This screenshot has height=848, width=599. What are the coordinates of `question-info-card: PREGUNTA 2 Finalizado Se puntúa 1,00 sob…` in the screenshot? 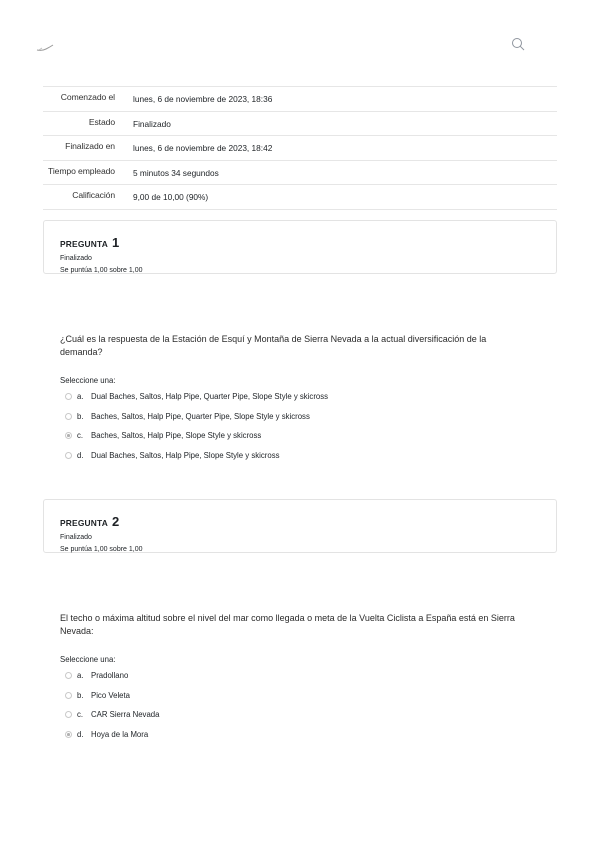 It's located at (300, 526).